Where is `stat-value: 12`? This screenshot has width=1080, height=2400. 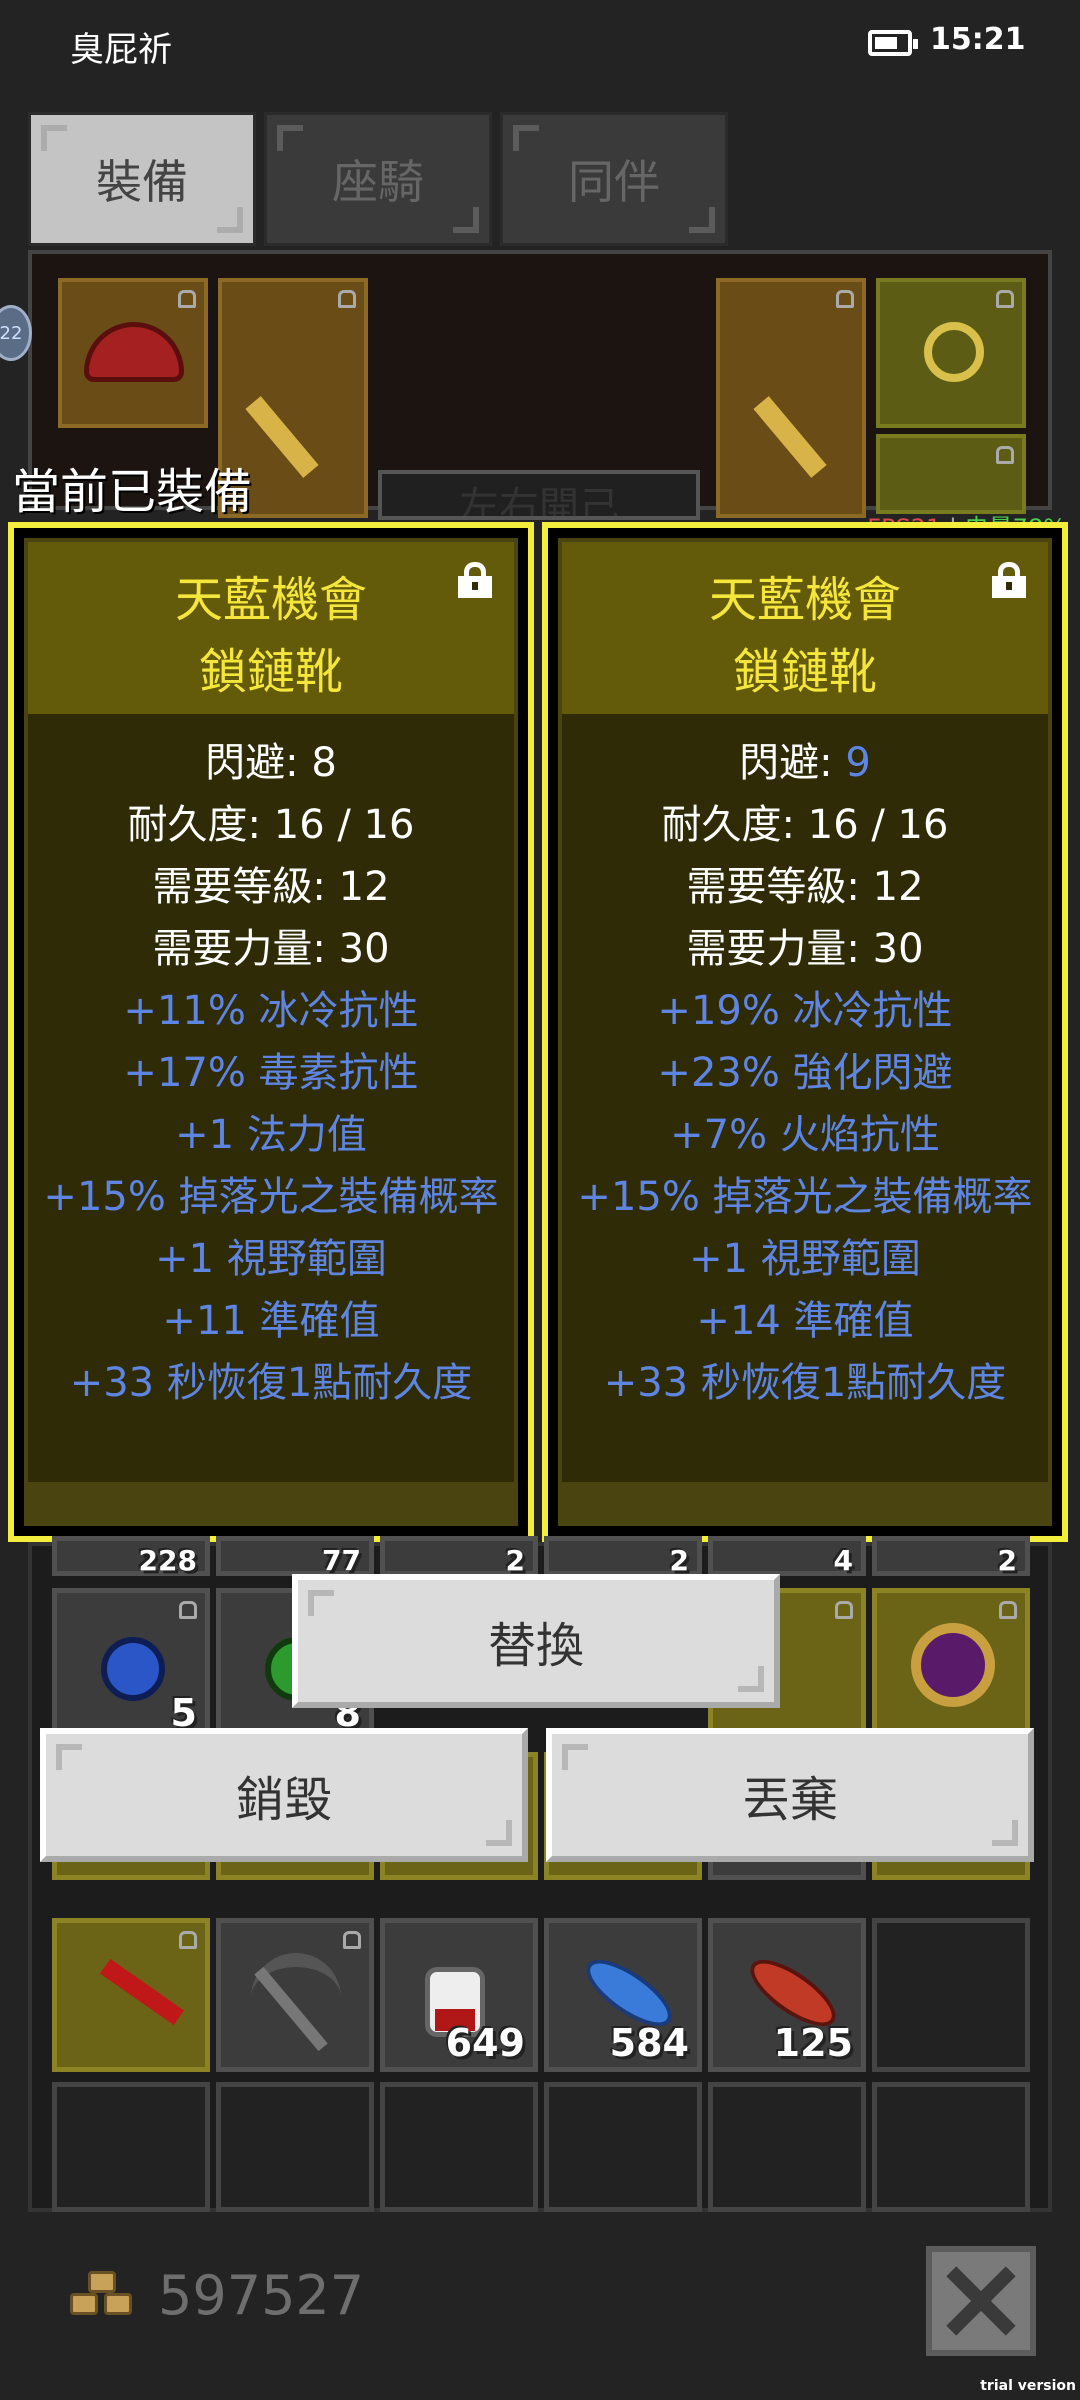
stat-value: 12 is located at coordinates (898, 887).